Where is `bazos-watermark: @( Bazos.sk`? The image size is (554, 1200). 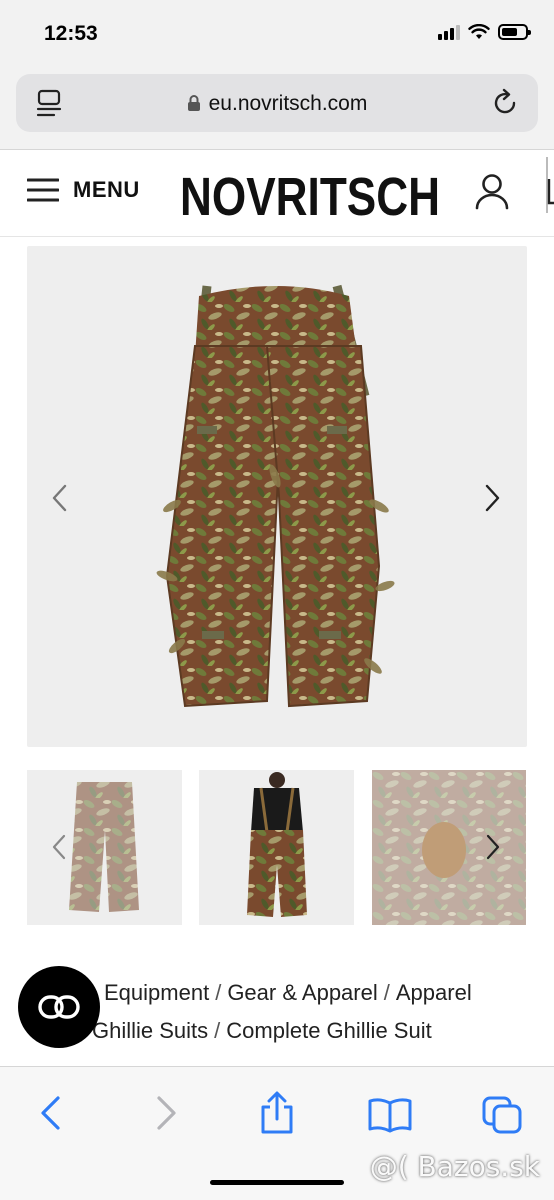 bazos-watermark: @( Bazos.sk is located at coordinates (454, 1166).